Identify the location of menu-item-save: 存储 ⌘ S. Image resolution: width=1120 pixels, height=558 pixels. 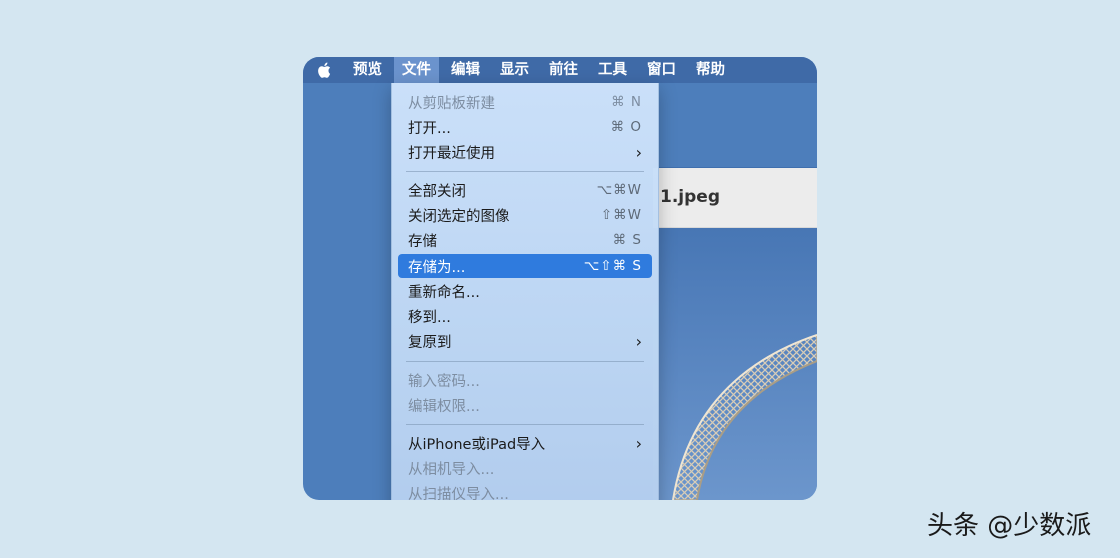
(525, 240).